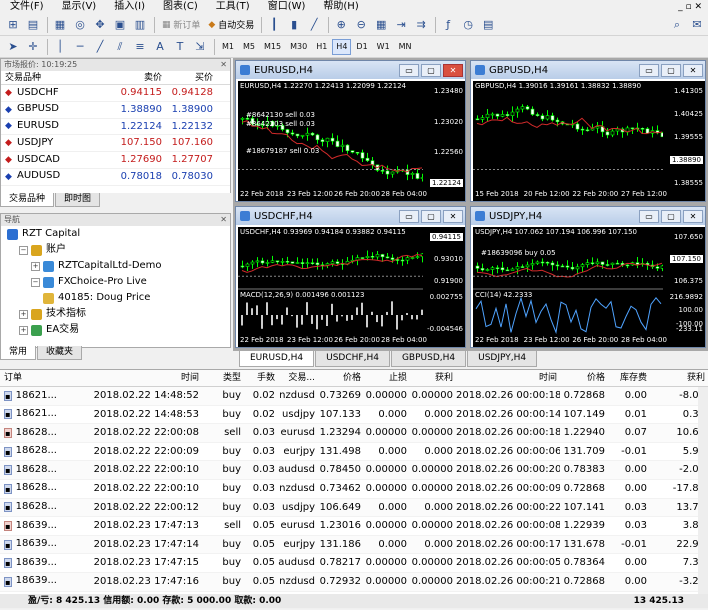 This screenshot has height=610, width=708. Describe the element at coordinates (30, 378) in the screenshot. I see `orders-col-header: 订单` at that location.